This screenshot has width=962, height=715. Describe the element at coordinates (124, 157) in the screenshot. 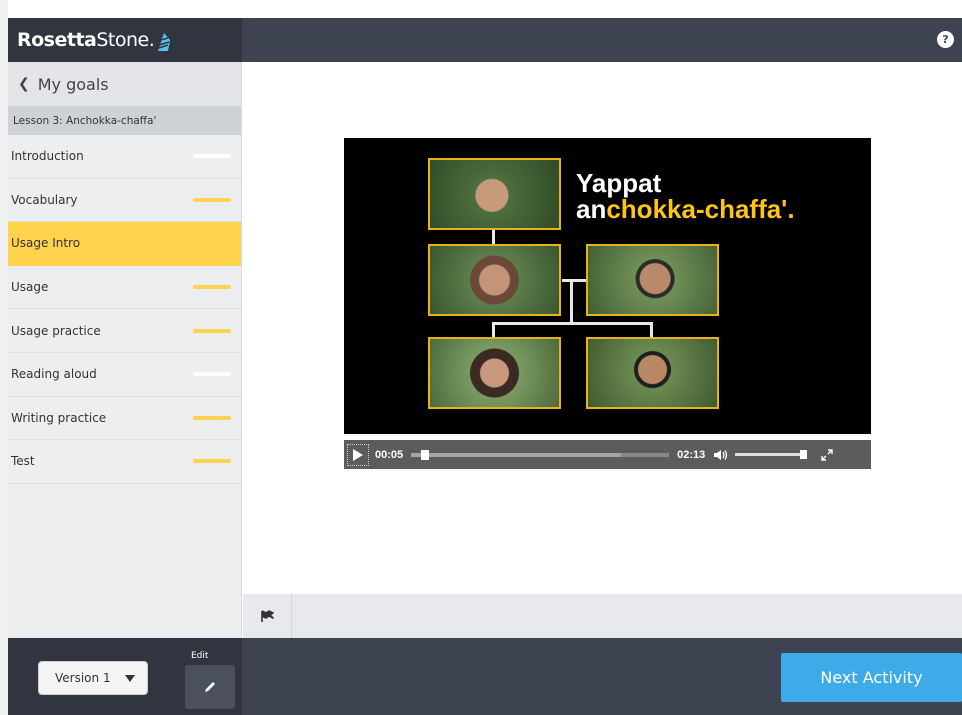

I see `sidebar-item-introduction: Introduction` at that location.